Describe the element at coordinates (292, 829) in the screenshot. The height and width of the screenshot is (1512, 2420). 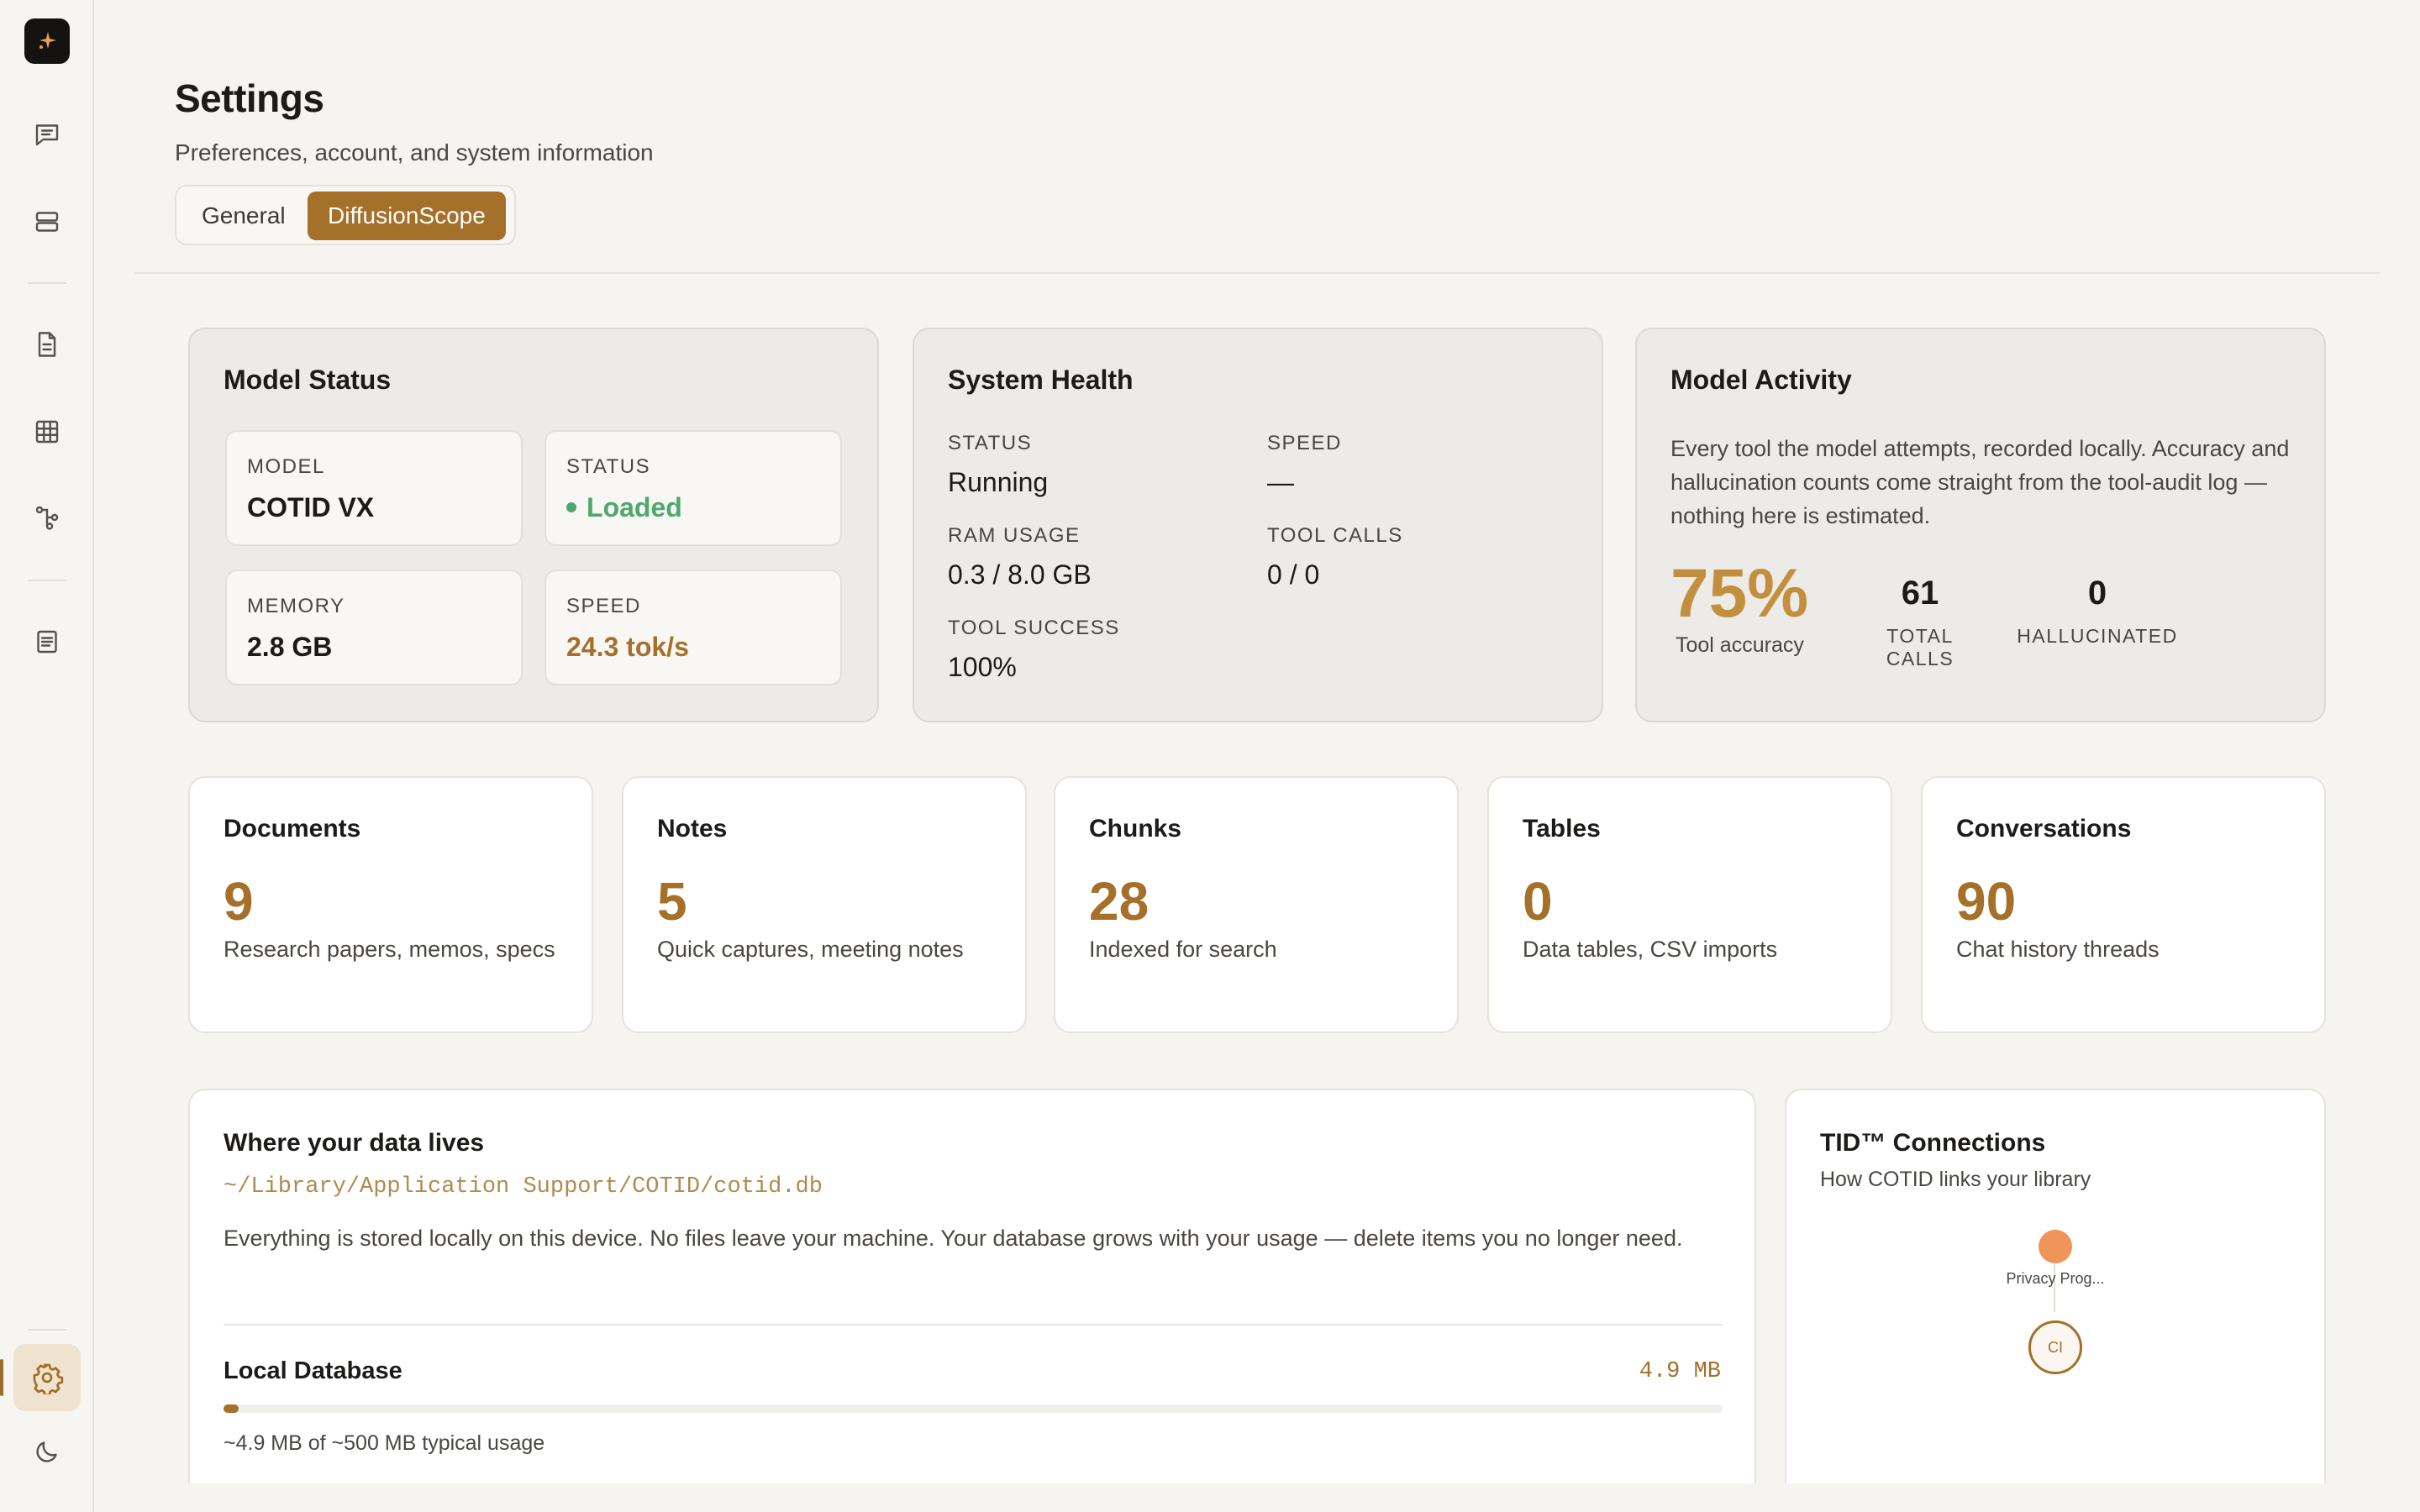
I see `documents-stat-title: Documents` at that location.